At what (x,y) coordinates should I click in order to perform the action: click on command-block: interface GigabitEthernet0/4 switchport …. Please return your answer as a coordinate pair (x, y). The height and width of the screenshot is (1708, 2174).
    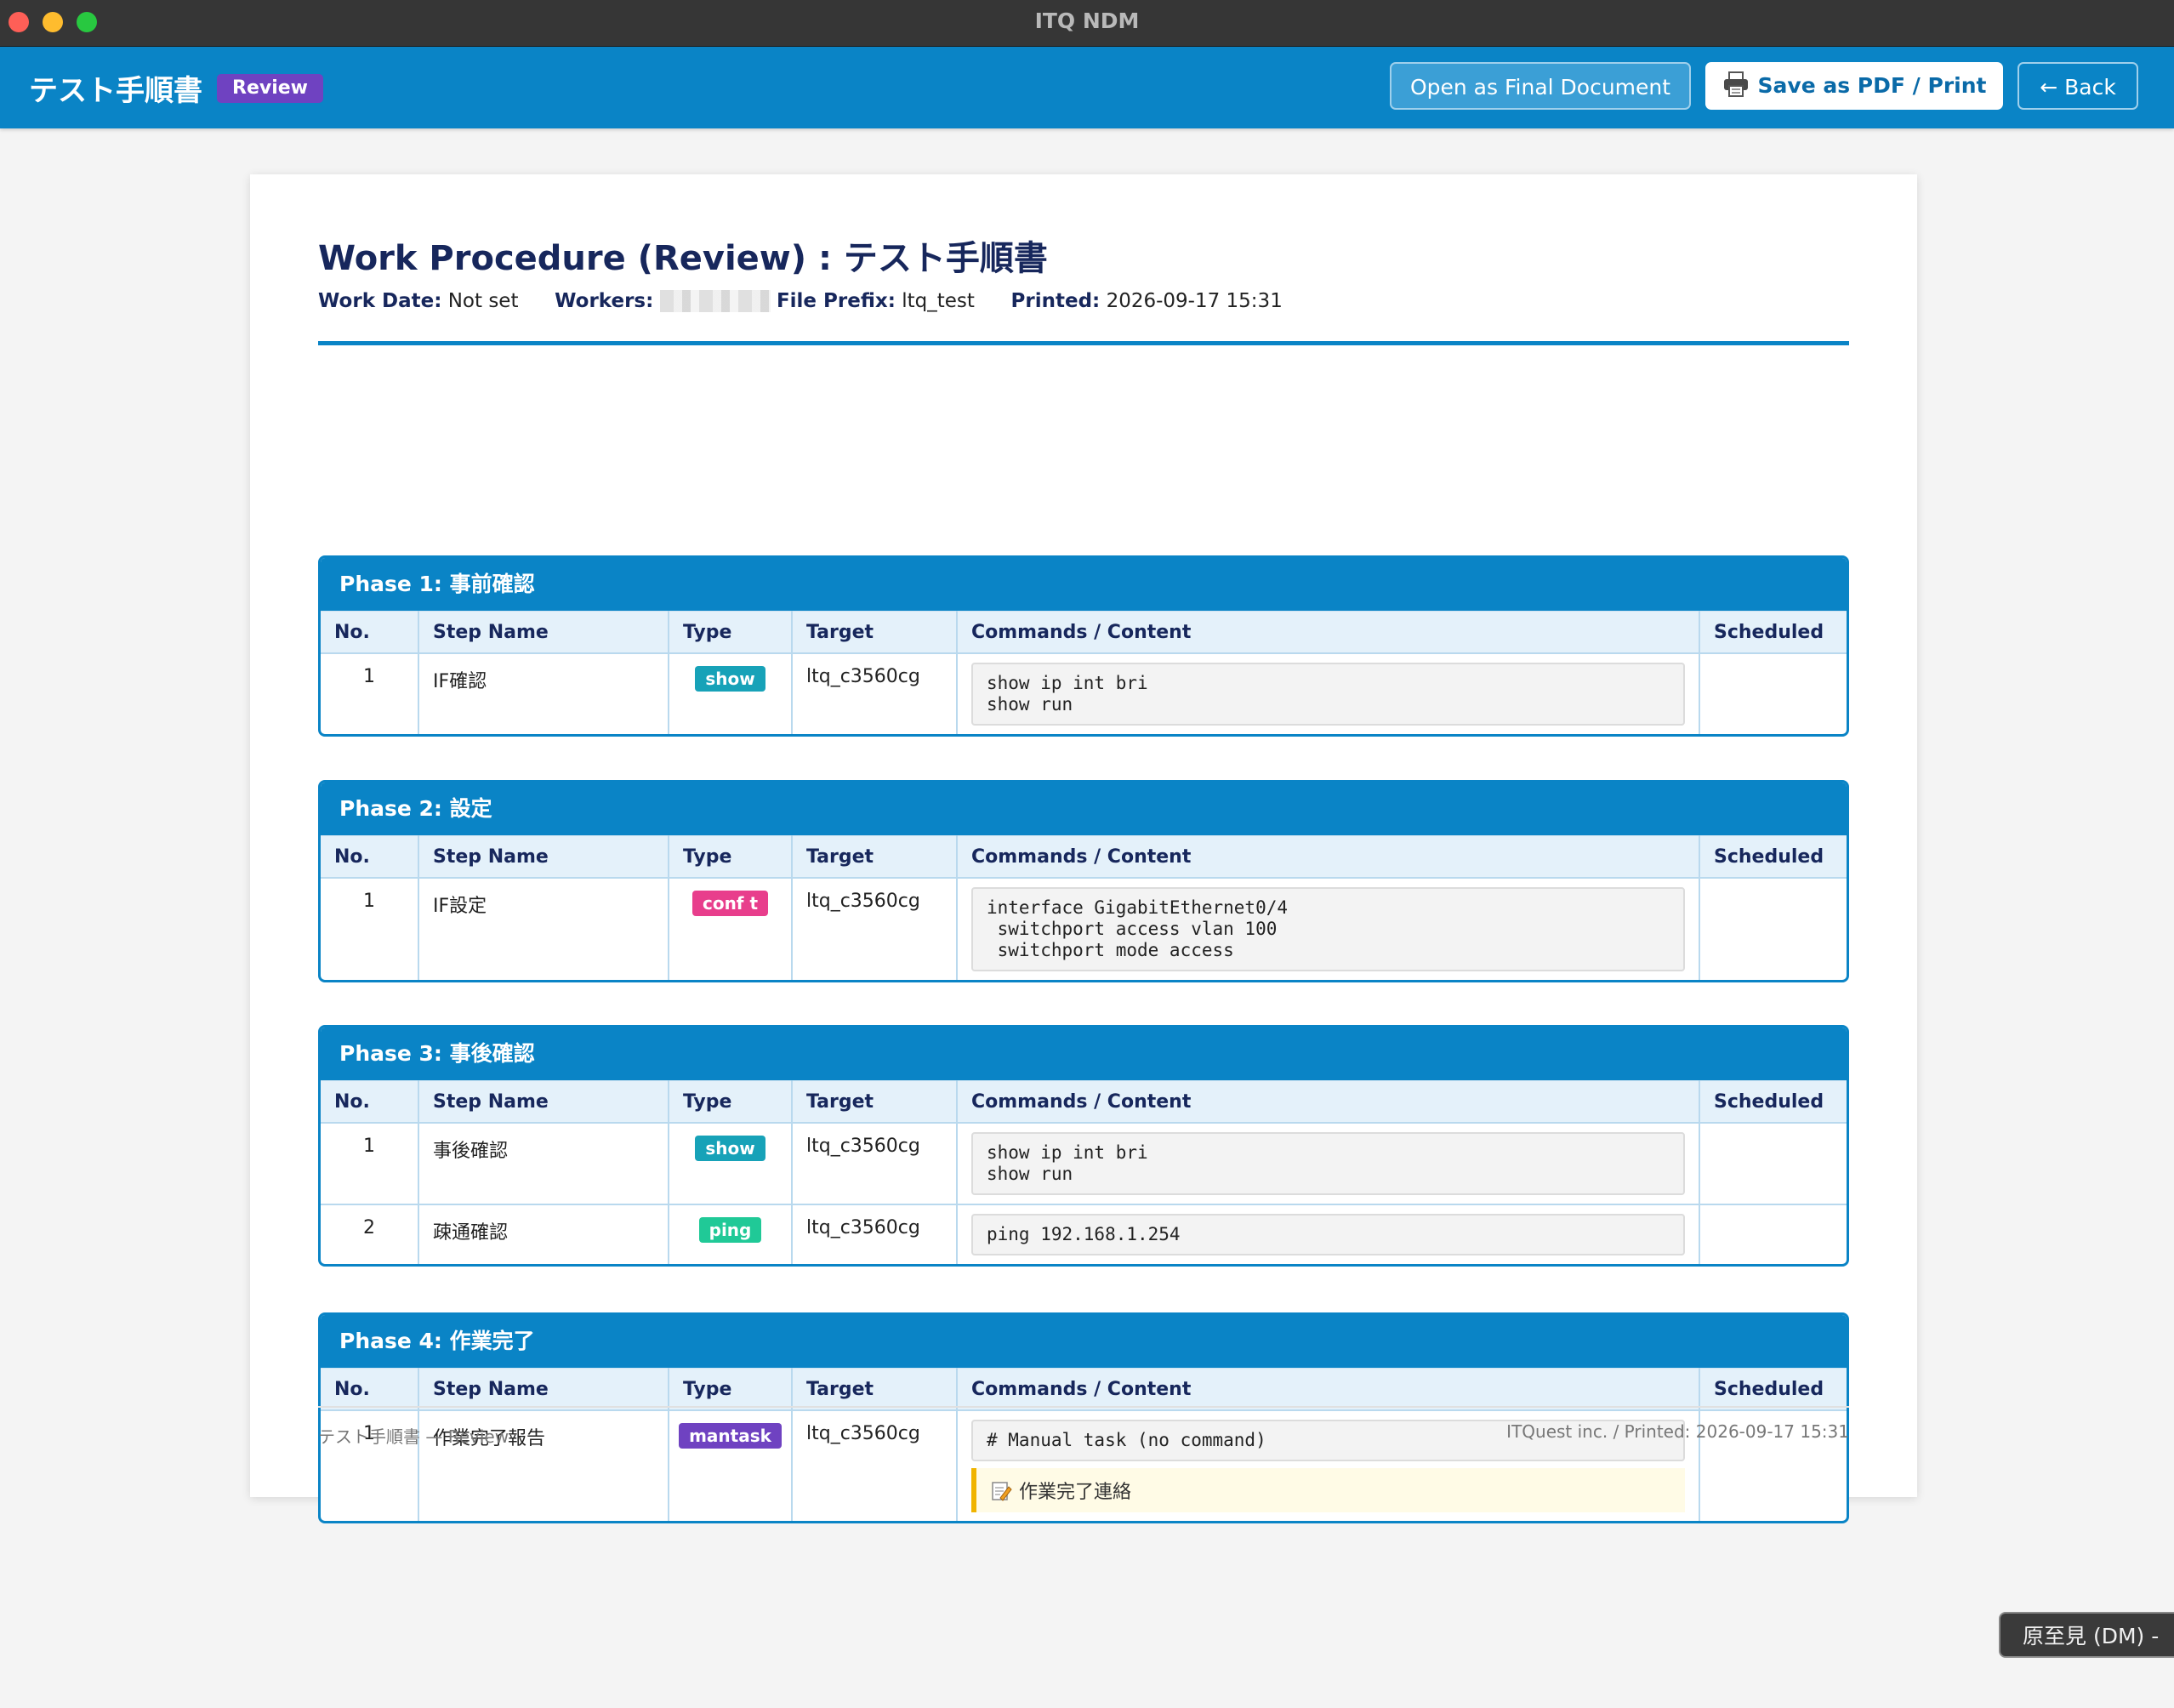
    Looking at the image, I should click on (1328, 929).